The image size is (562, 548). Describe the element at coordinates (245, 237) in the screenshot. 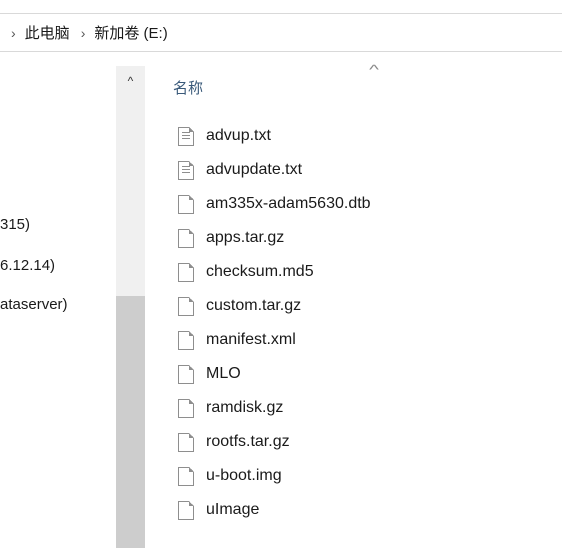

I see `file-name: apps.tar.gz` at that location.